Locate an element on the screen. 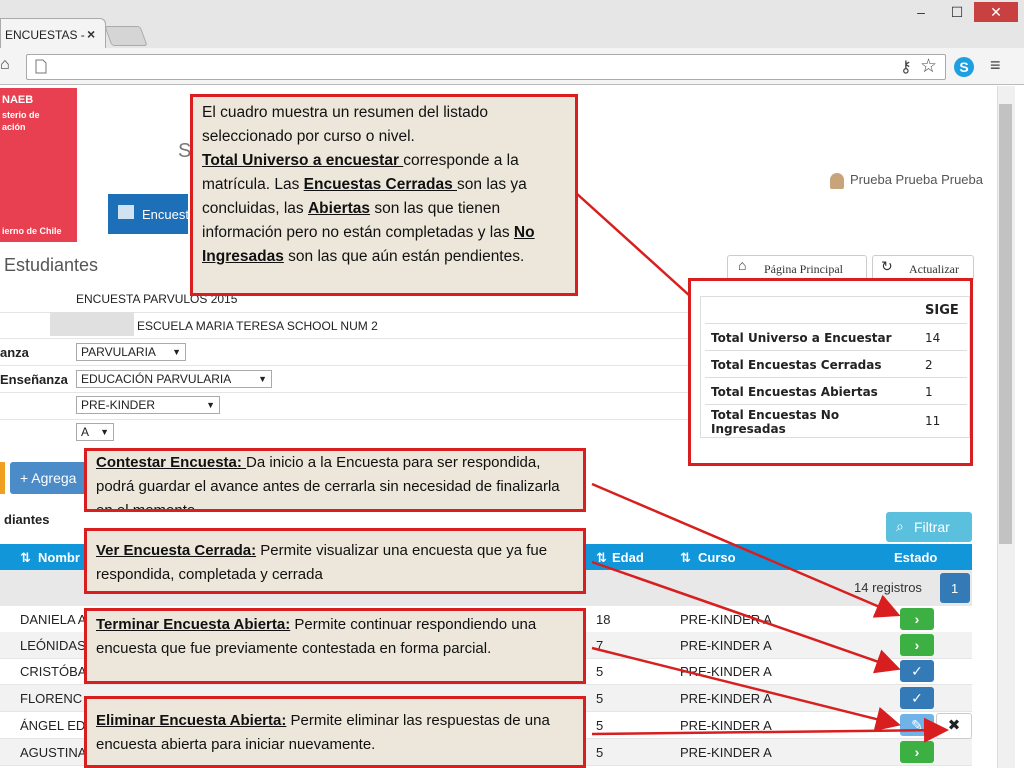 This screenshot has height=768, width=1024. arrow-terminar is located at coordinates (746, 689).